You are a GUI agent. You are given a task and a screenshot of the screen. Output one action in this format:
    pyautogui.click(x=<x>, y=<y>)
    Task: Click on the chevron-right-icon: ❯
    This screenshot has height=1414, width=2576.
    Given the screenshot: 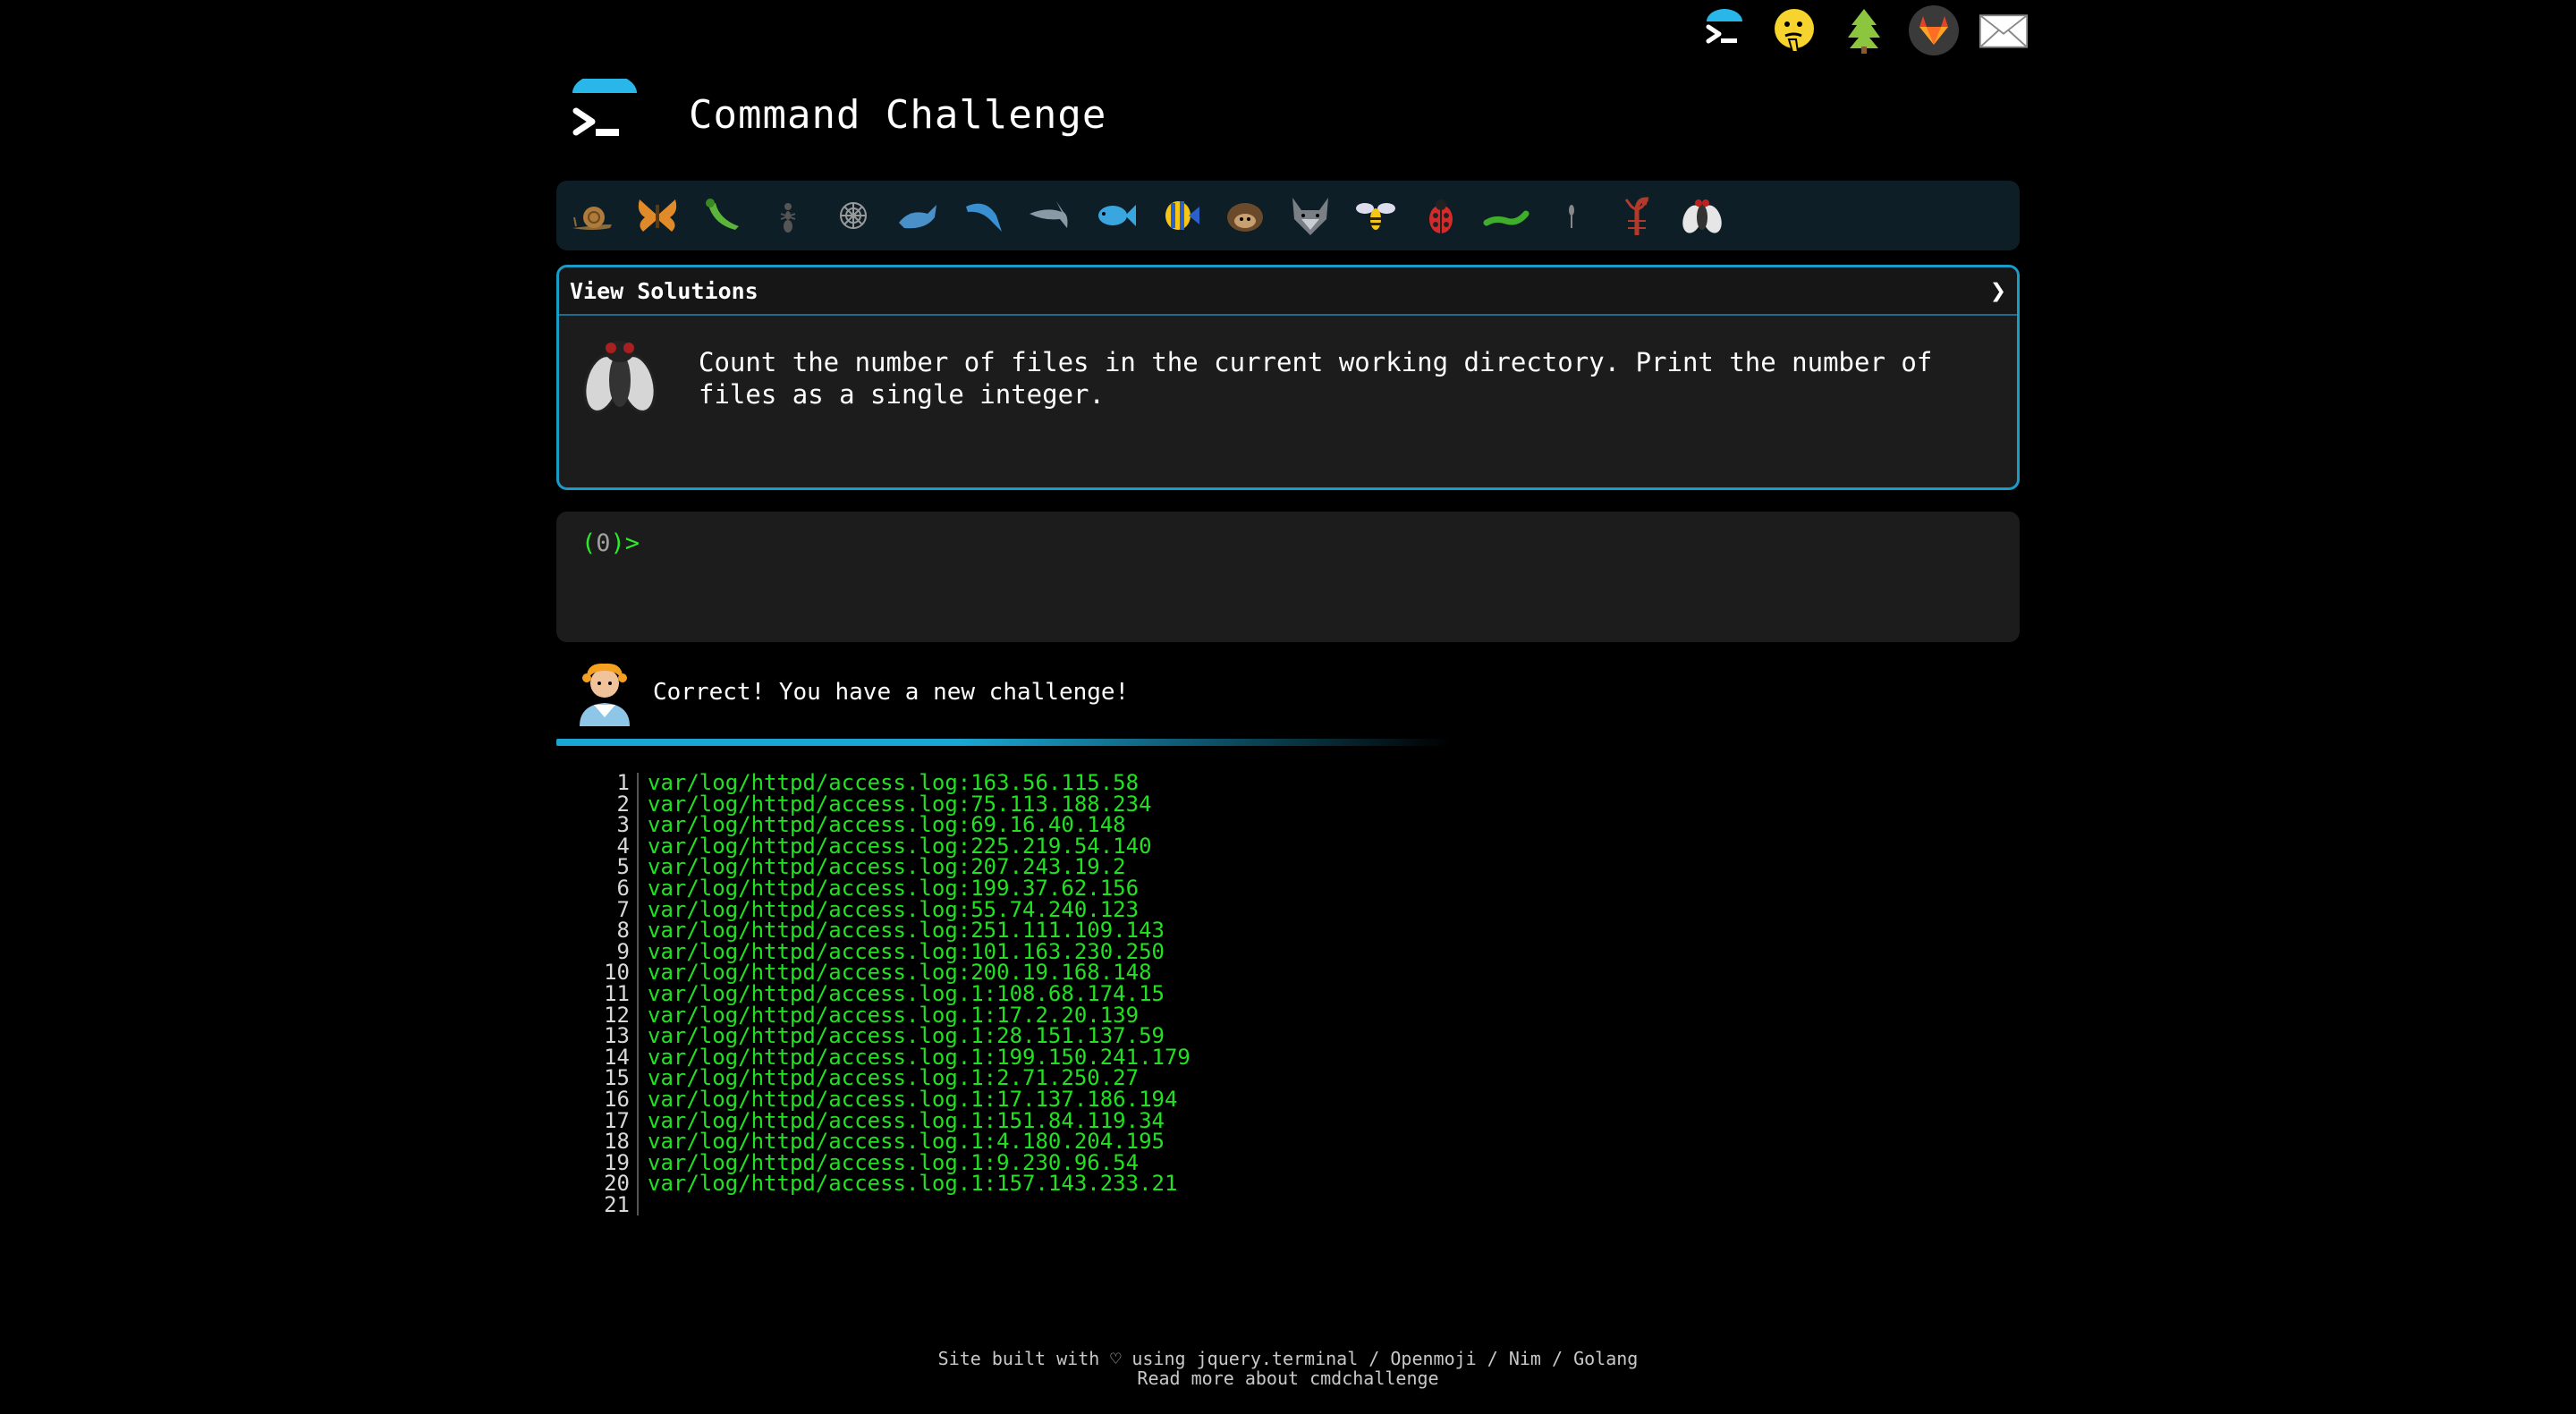 What is the action you would take?
    pyautogui.click(x=1997, y=291)
    